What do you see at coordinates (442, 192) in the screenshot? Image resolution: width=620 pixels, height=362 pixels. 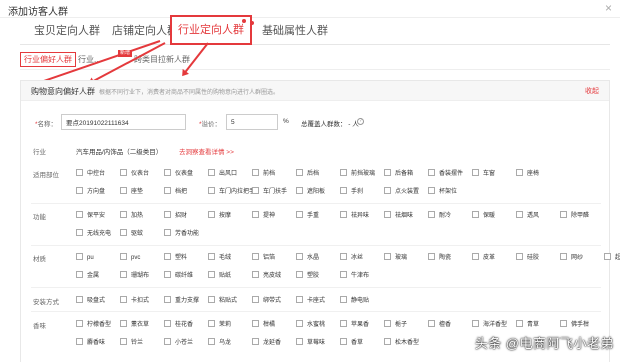 I see `option-checkbox: 杯架位` at bounding box center [442, 192].